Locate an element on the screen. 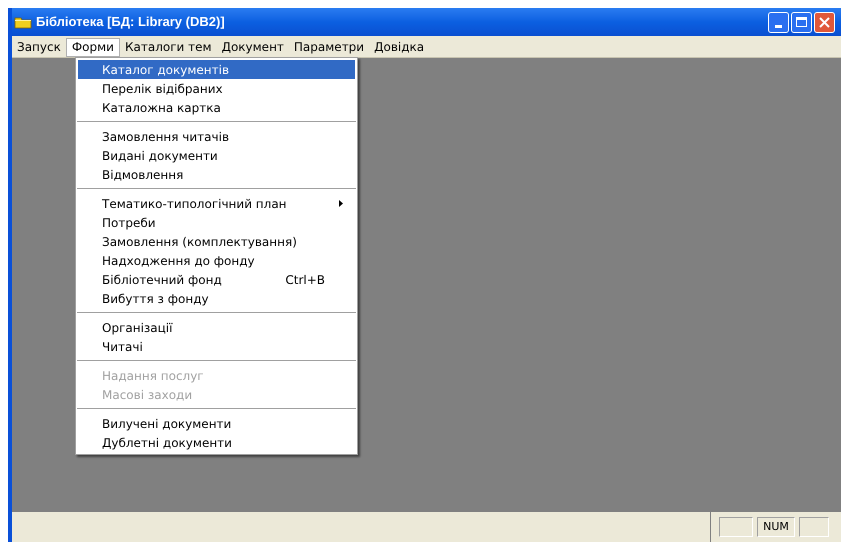 Image resolution: width=841 pixels, height=542 pixels. menu-bar-item: Документ is located at coordinates (252, 47).